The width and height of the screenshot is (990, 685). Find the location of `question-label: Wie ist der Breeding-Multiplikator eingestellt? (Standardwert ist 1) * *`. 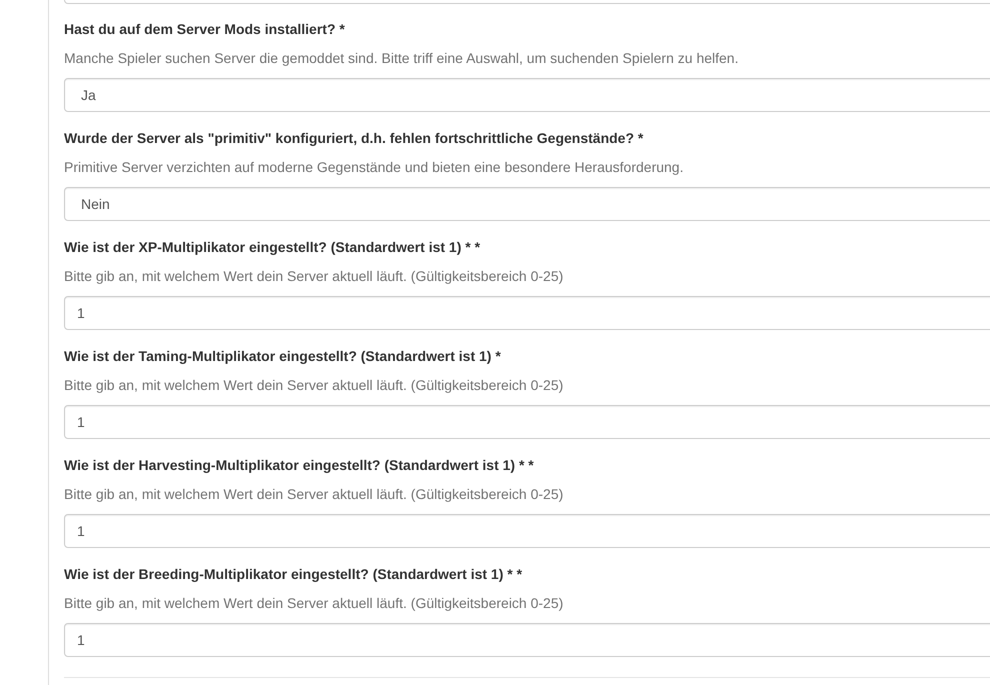

question-label: Wie ist der Breeding-Multiplikator eingestellt? (Standardwert ist 1) * * is located at coordinates (294, 574).